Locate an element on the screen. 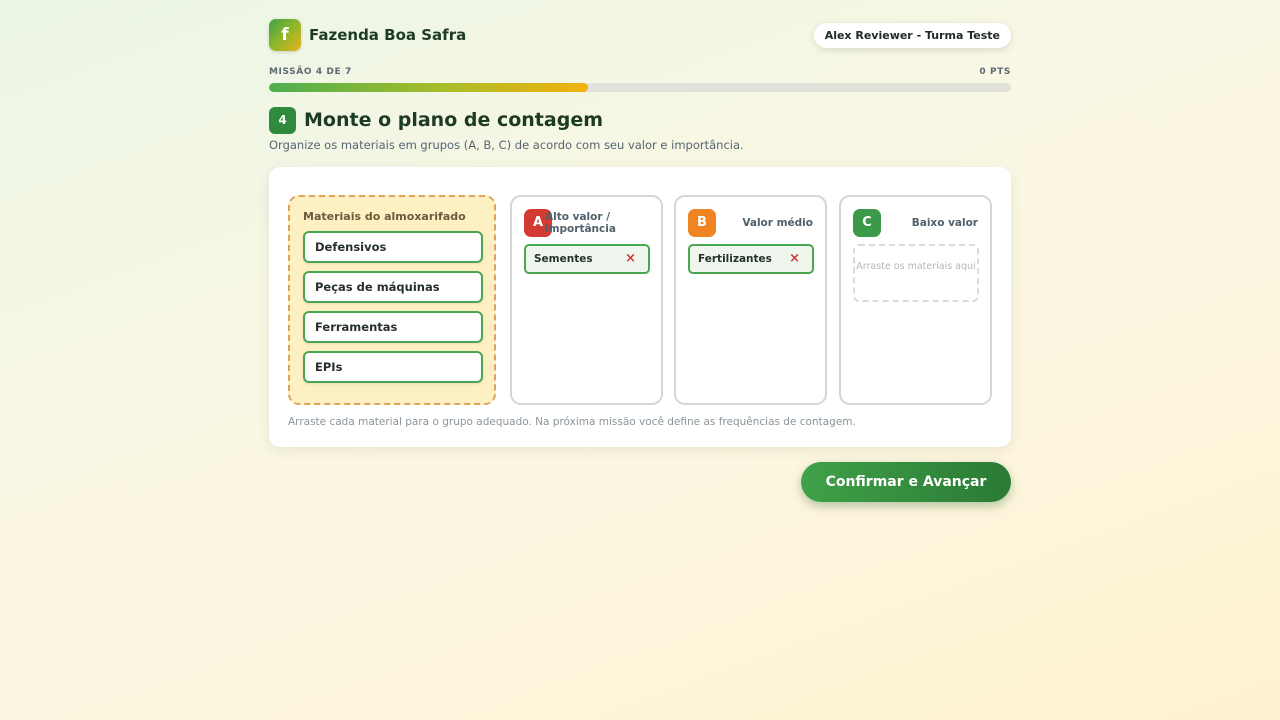  assigned-material-fertilizantes: Fertilizantes × is located at coordinates (751, 259).